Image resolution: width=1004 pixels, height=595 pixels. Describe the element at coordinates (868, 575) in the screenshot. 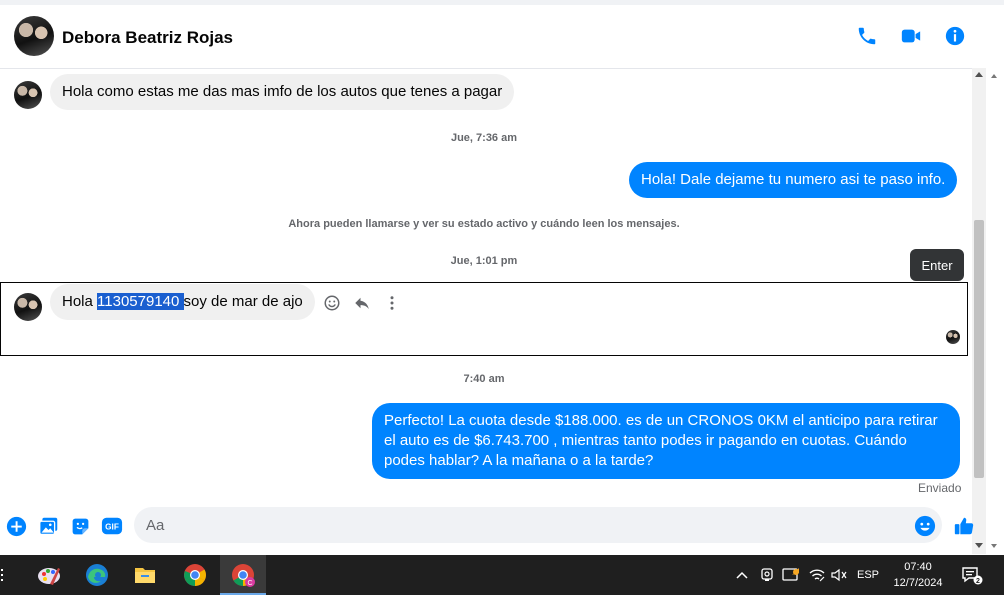

I see `language-indicator: ESP` at that location.